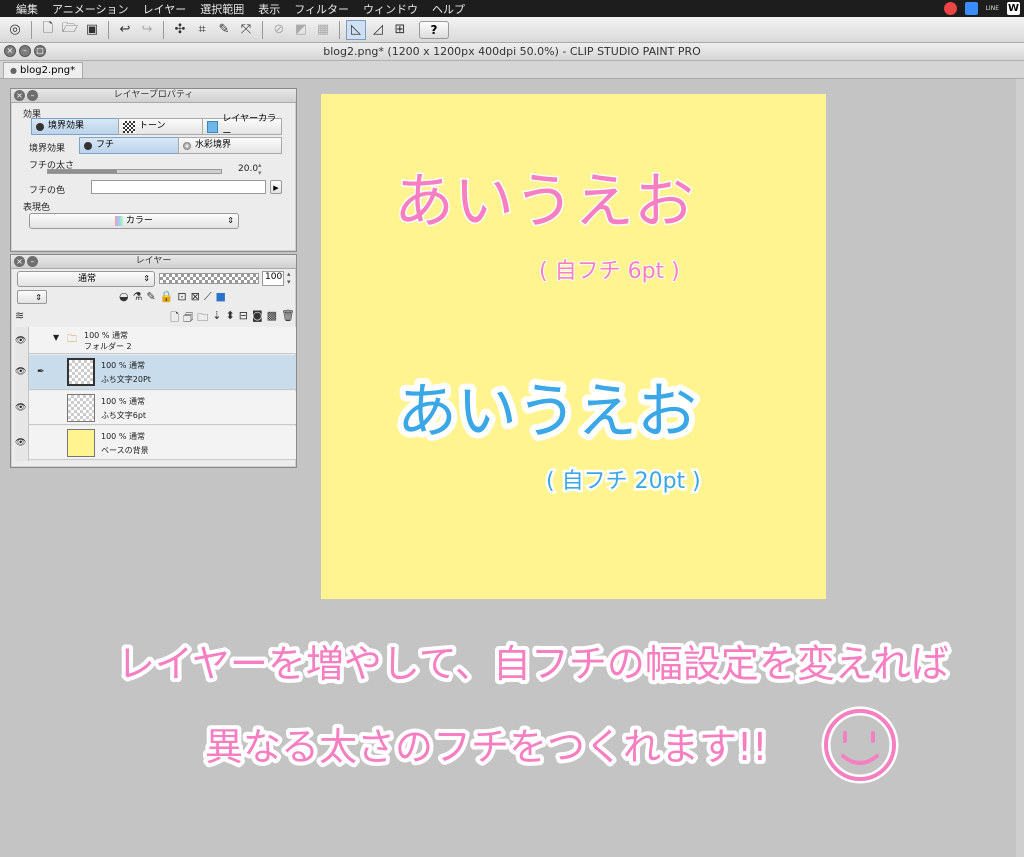 The height and width of the screenshot is (857, 1024). Describe the element at coordinates (950, 8) in the screenshot. I see `creative-cloud-icon` at that location.